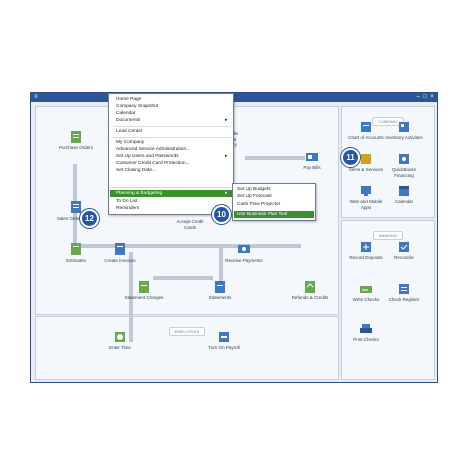 Image resolution: width=474 pixels, height=474 pixels. Describe the element at coordinates (244, 261) in the screenshot. I see `receive-payments-label: Receive Payments` at that location.